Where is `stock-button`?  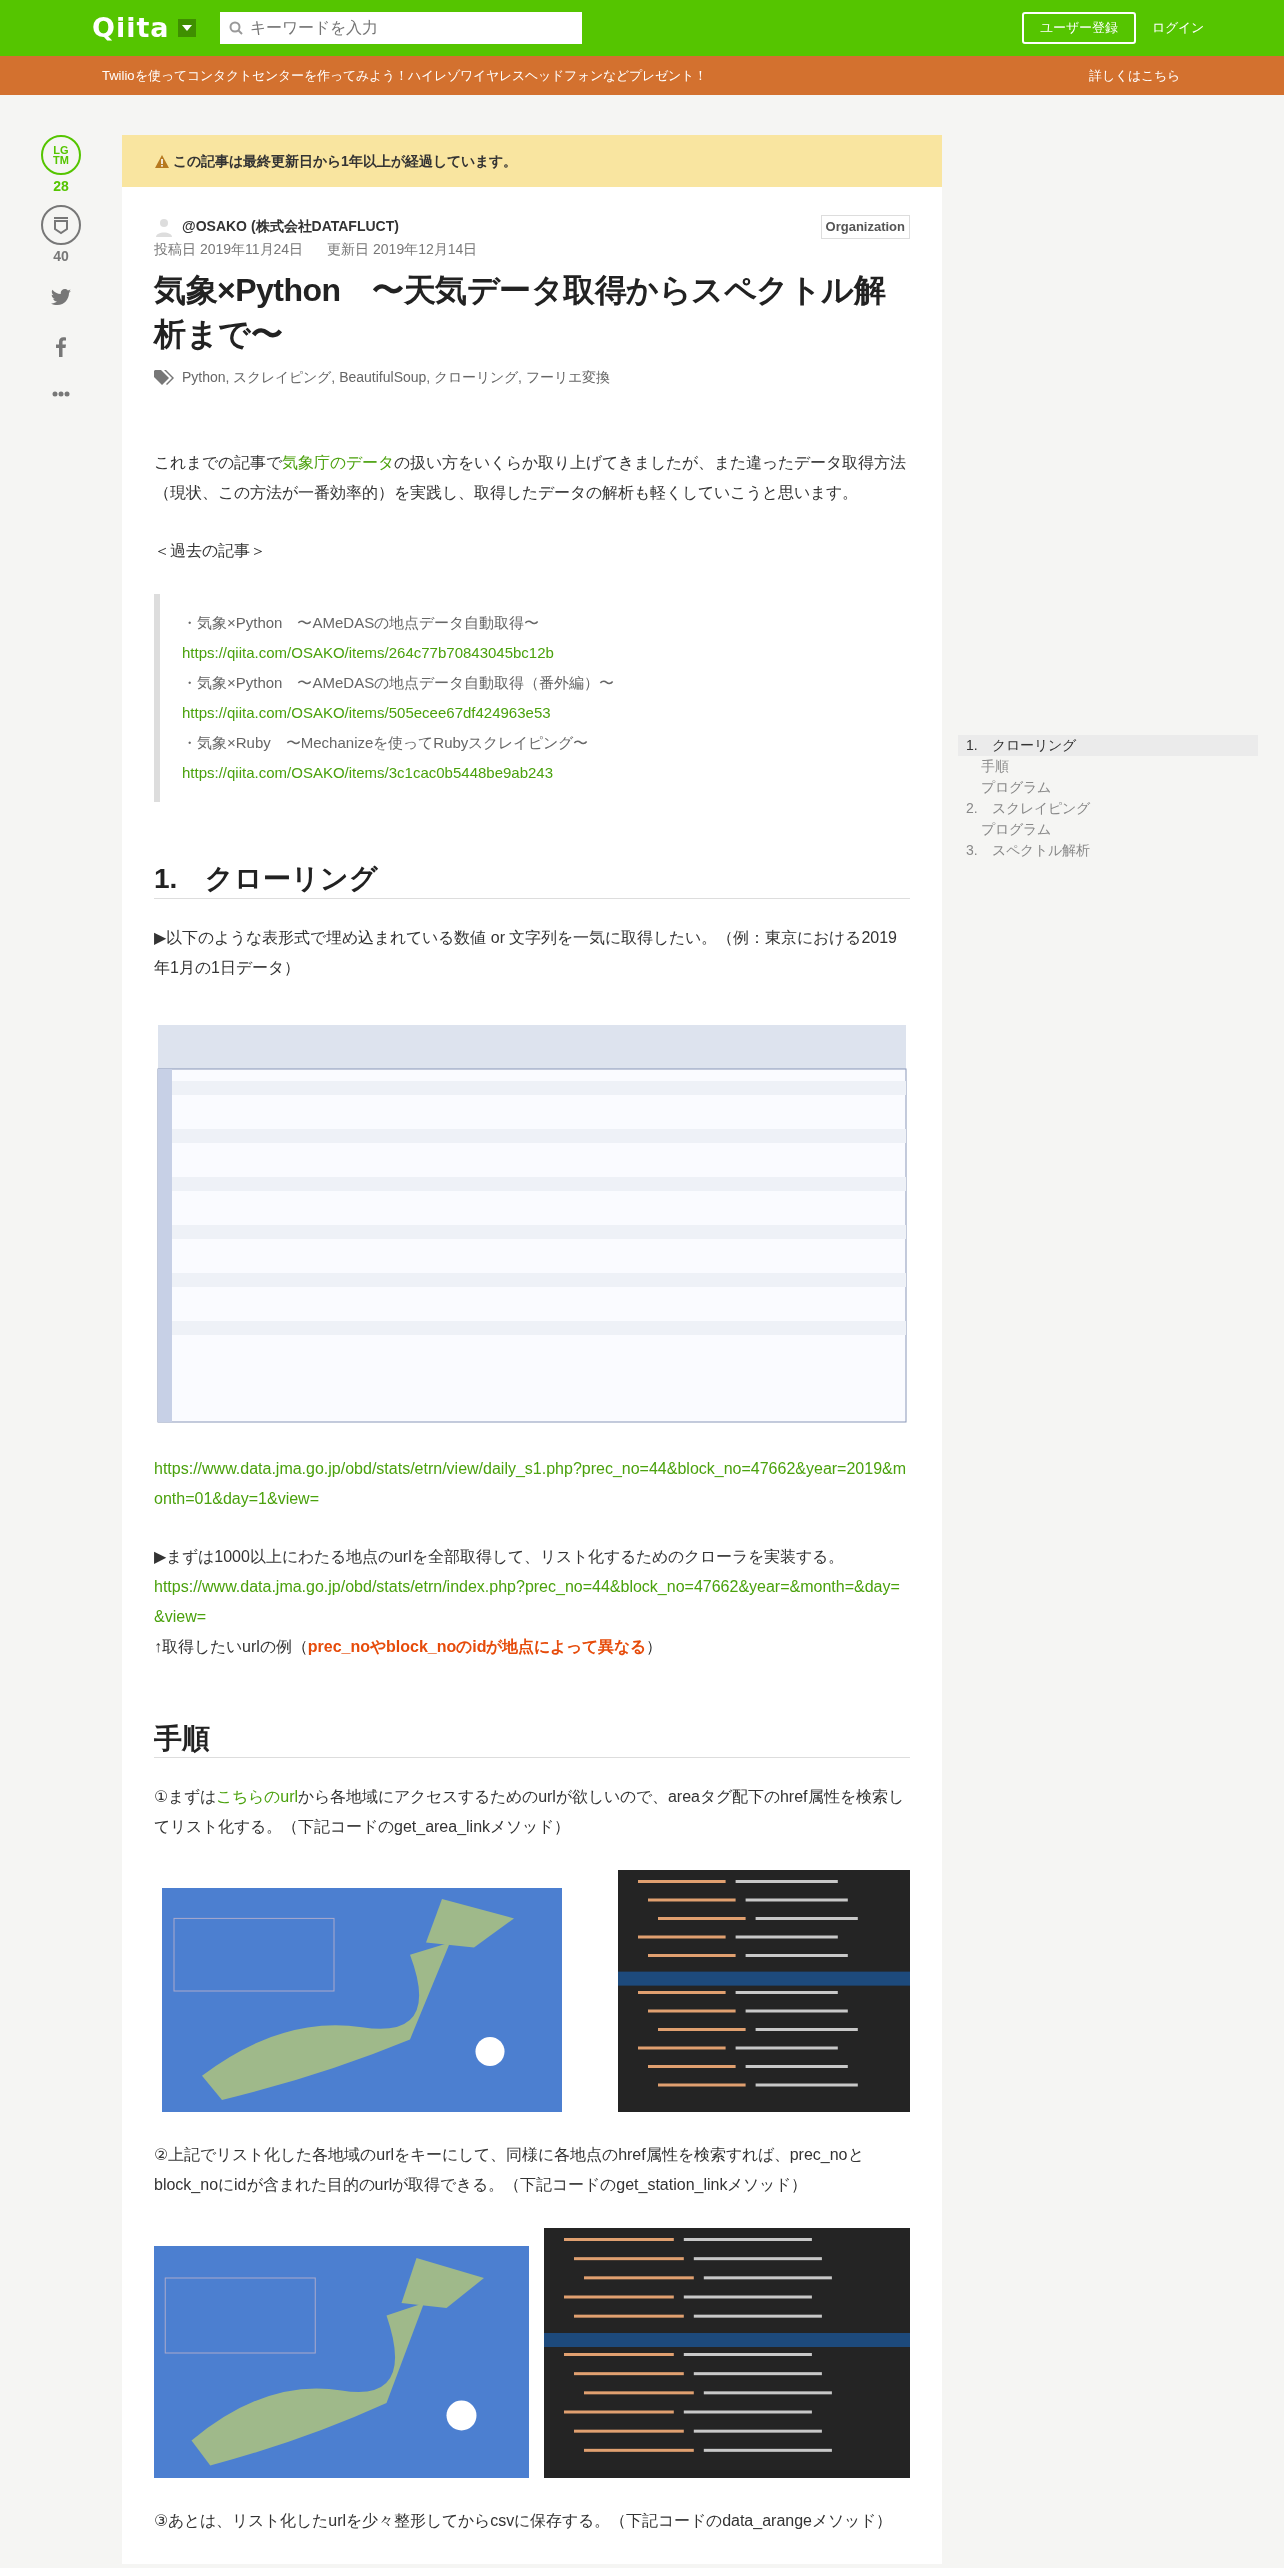
stock-button is located at coordinates (61, 225).